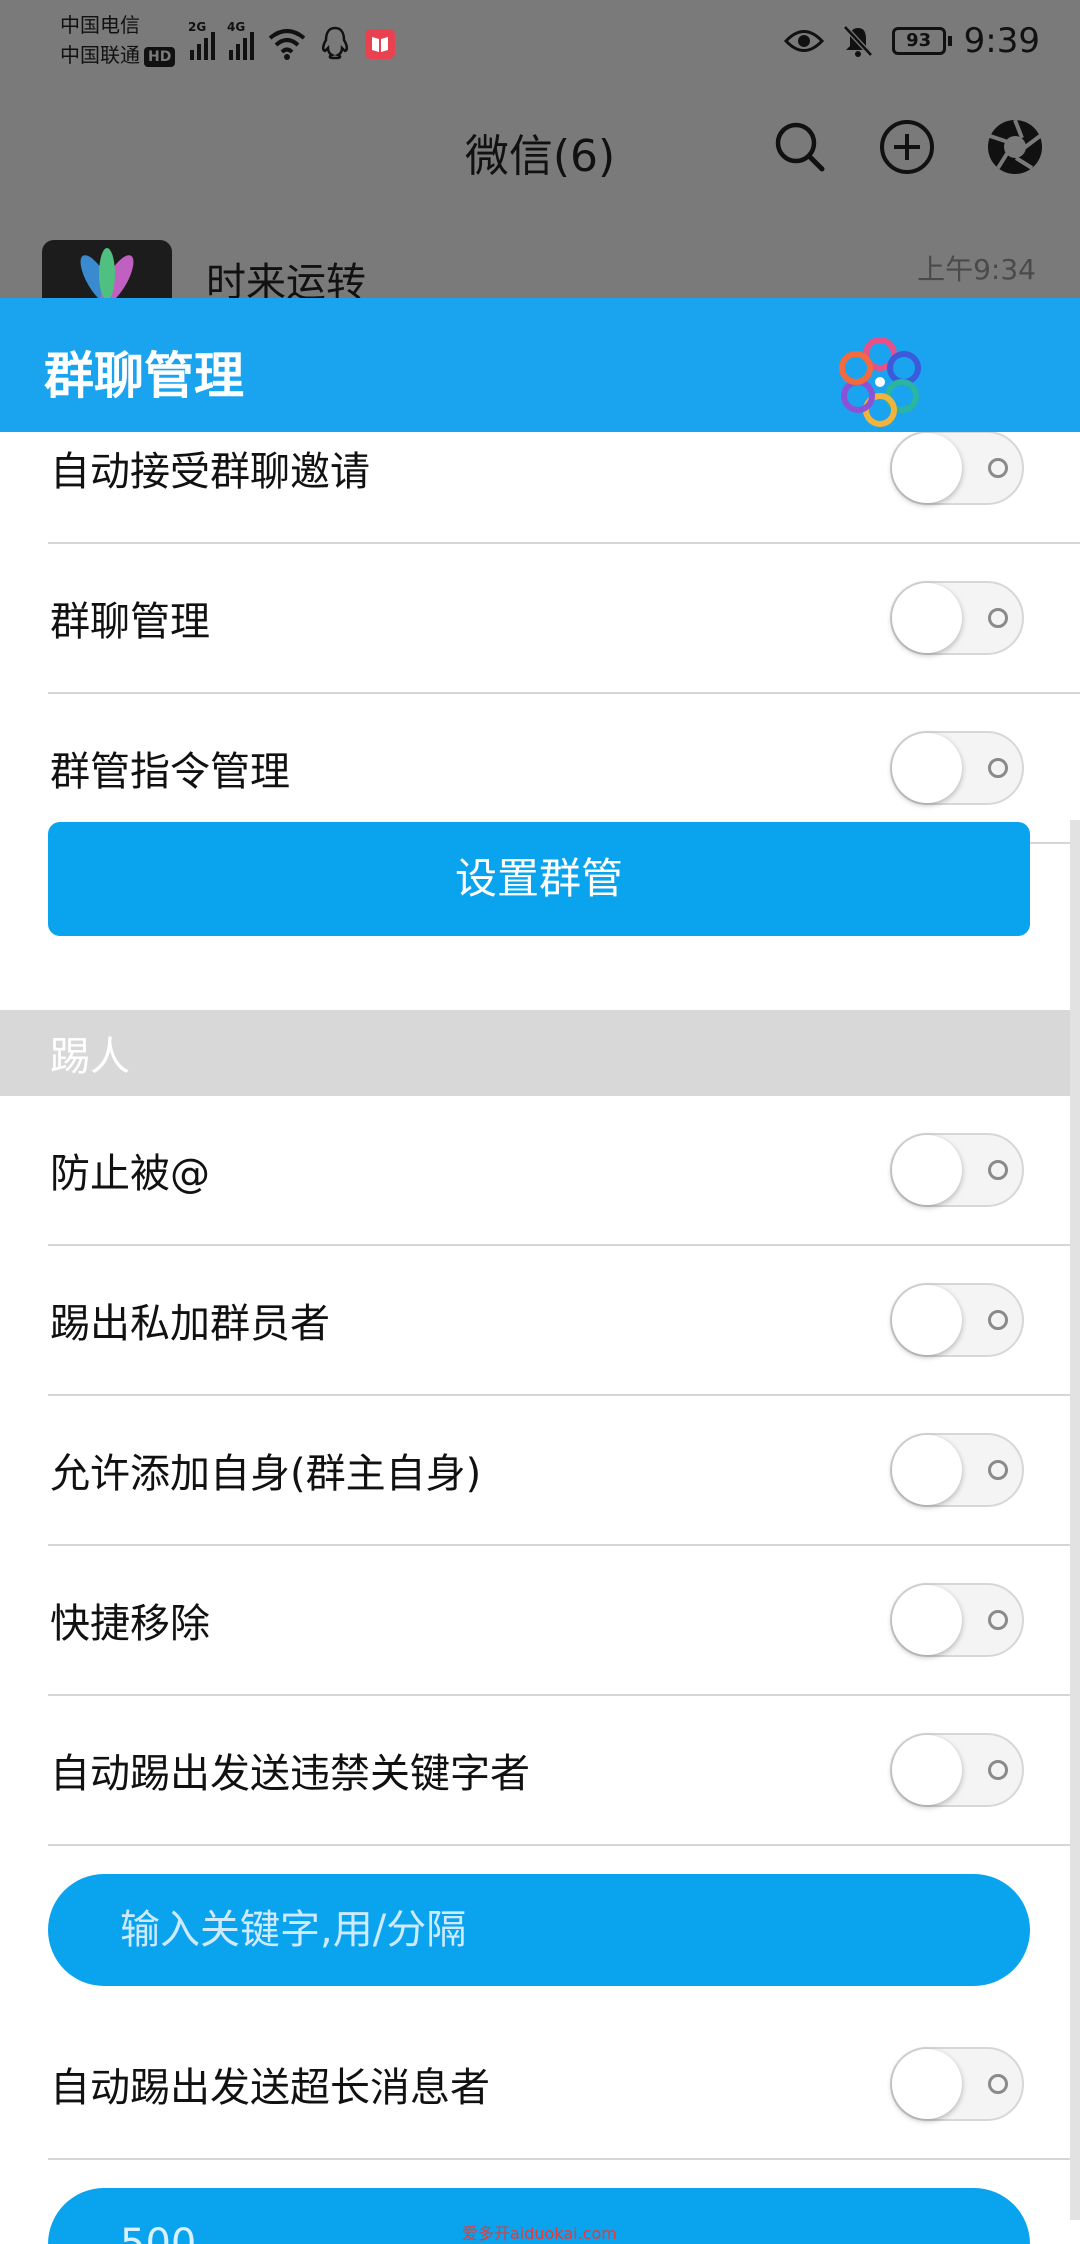  I want to click on group-manage-toggle, so click(957, 618).